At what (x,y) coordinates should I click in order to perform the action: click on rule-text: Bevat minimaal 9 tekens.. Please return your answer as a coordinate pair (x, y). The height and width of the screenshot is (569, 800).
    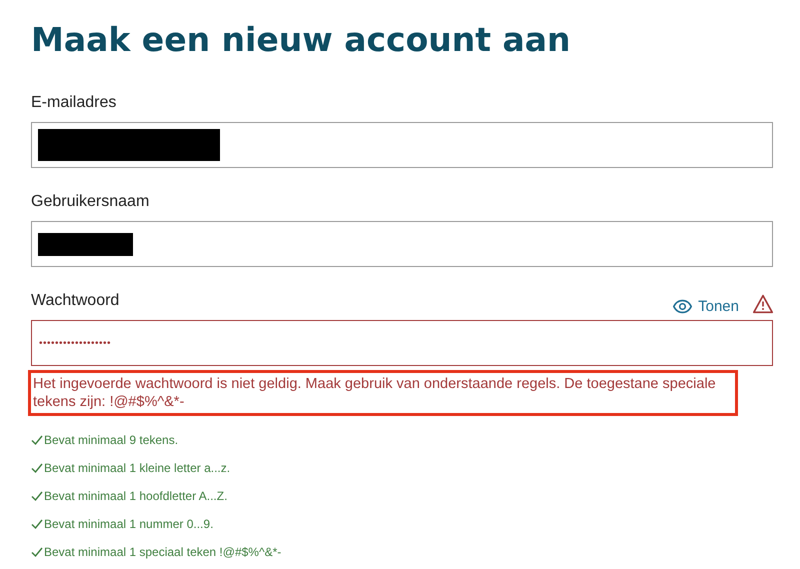
    Looking at the image, I should click on (111, 440).